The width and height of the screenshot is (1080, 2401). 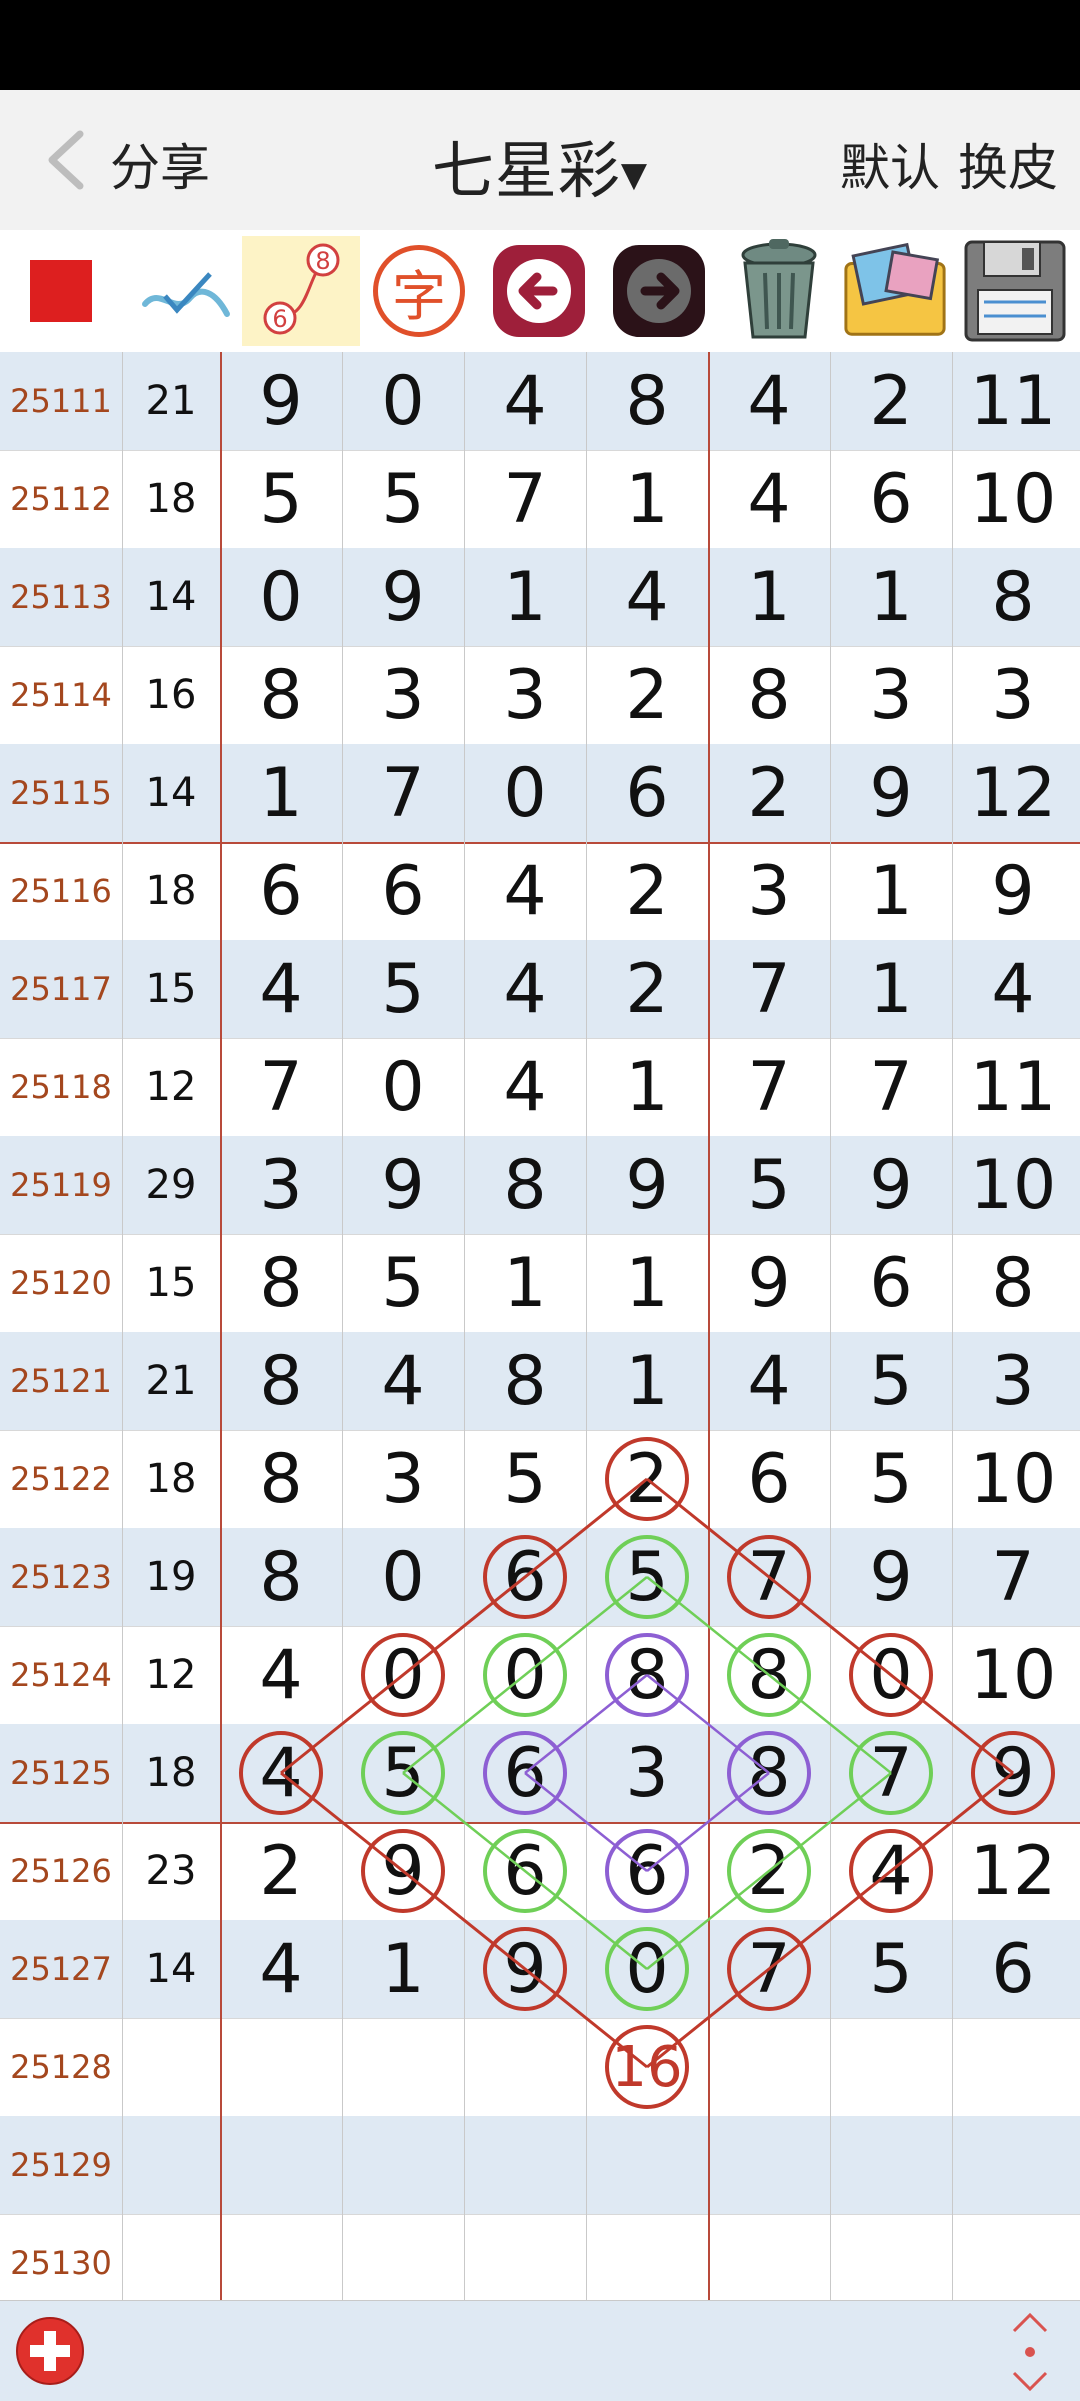 I want to click on trash-icon, so click(x=779, y=291).